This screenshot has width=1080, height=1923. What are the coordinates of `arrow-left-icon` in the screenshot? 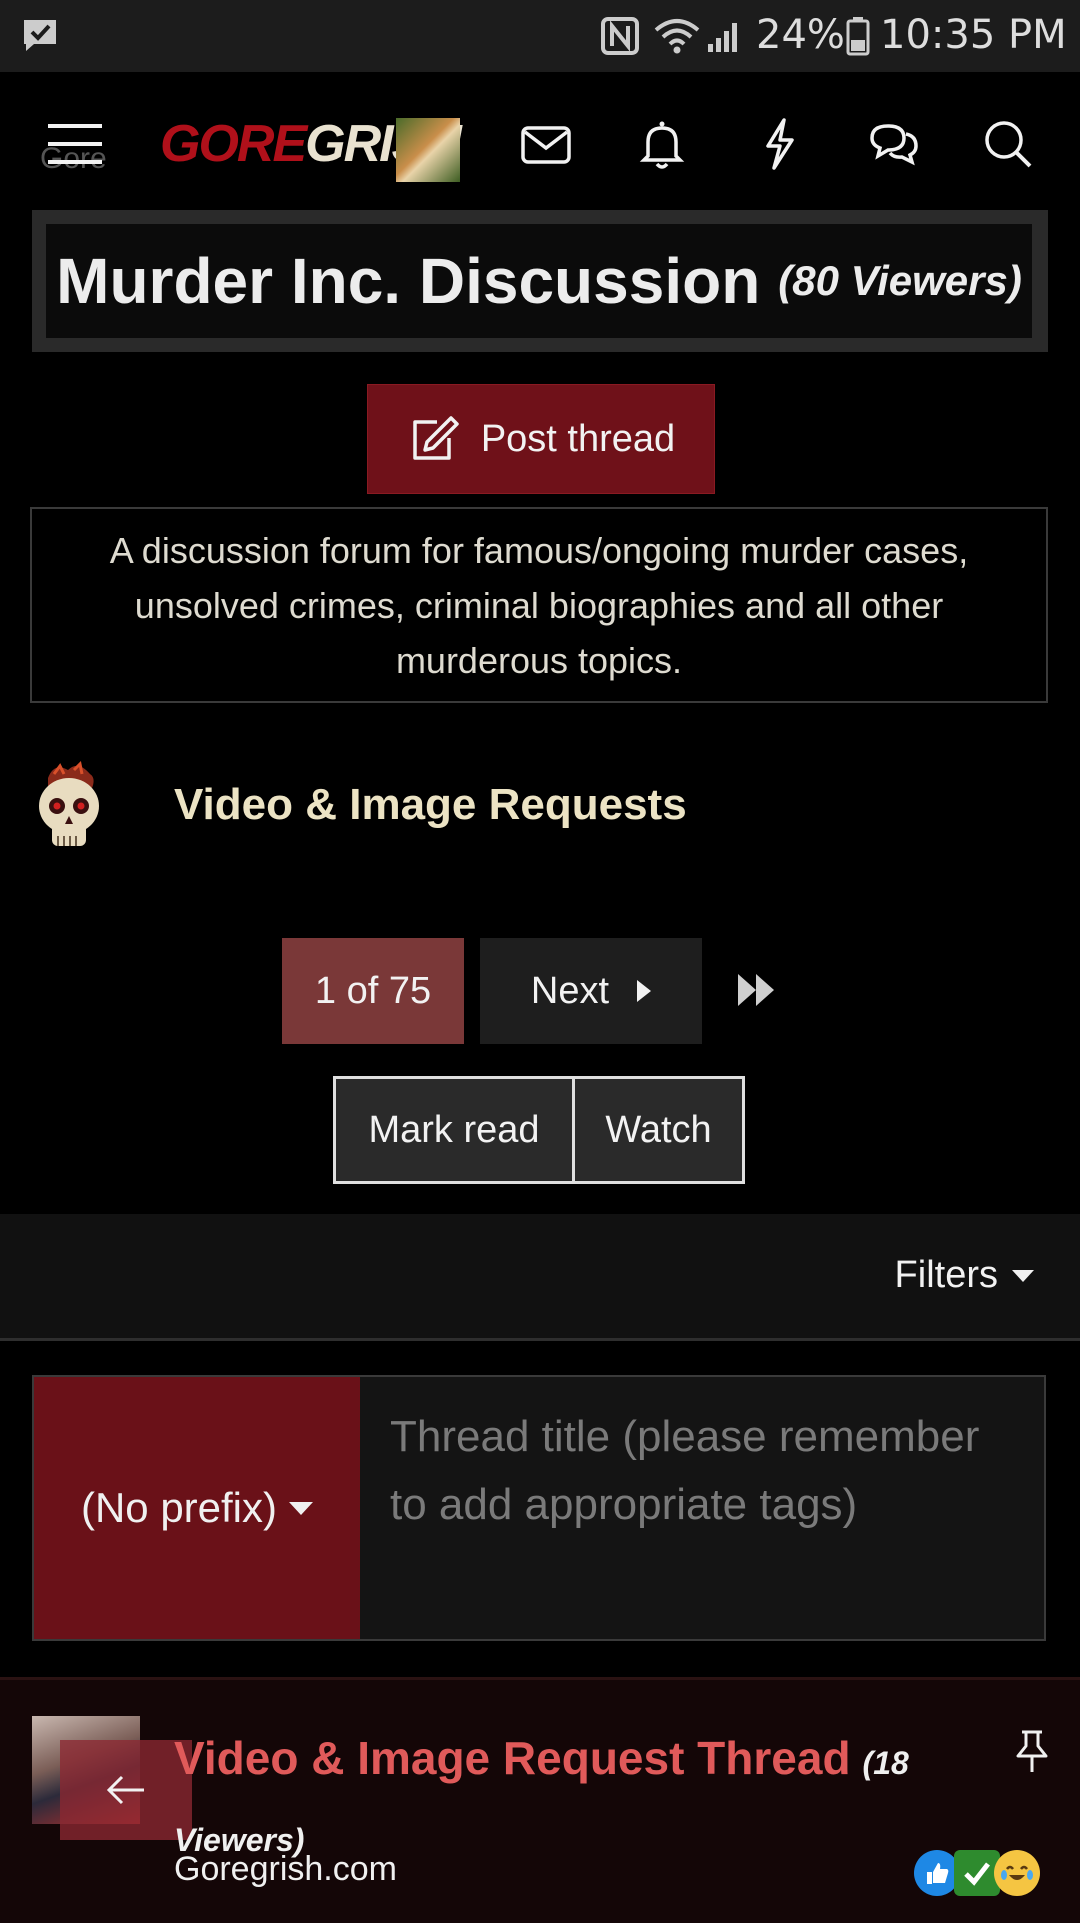 It's located at (125, 1790).